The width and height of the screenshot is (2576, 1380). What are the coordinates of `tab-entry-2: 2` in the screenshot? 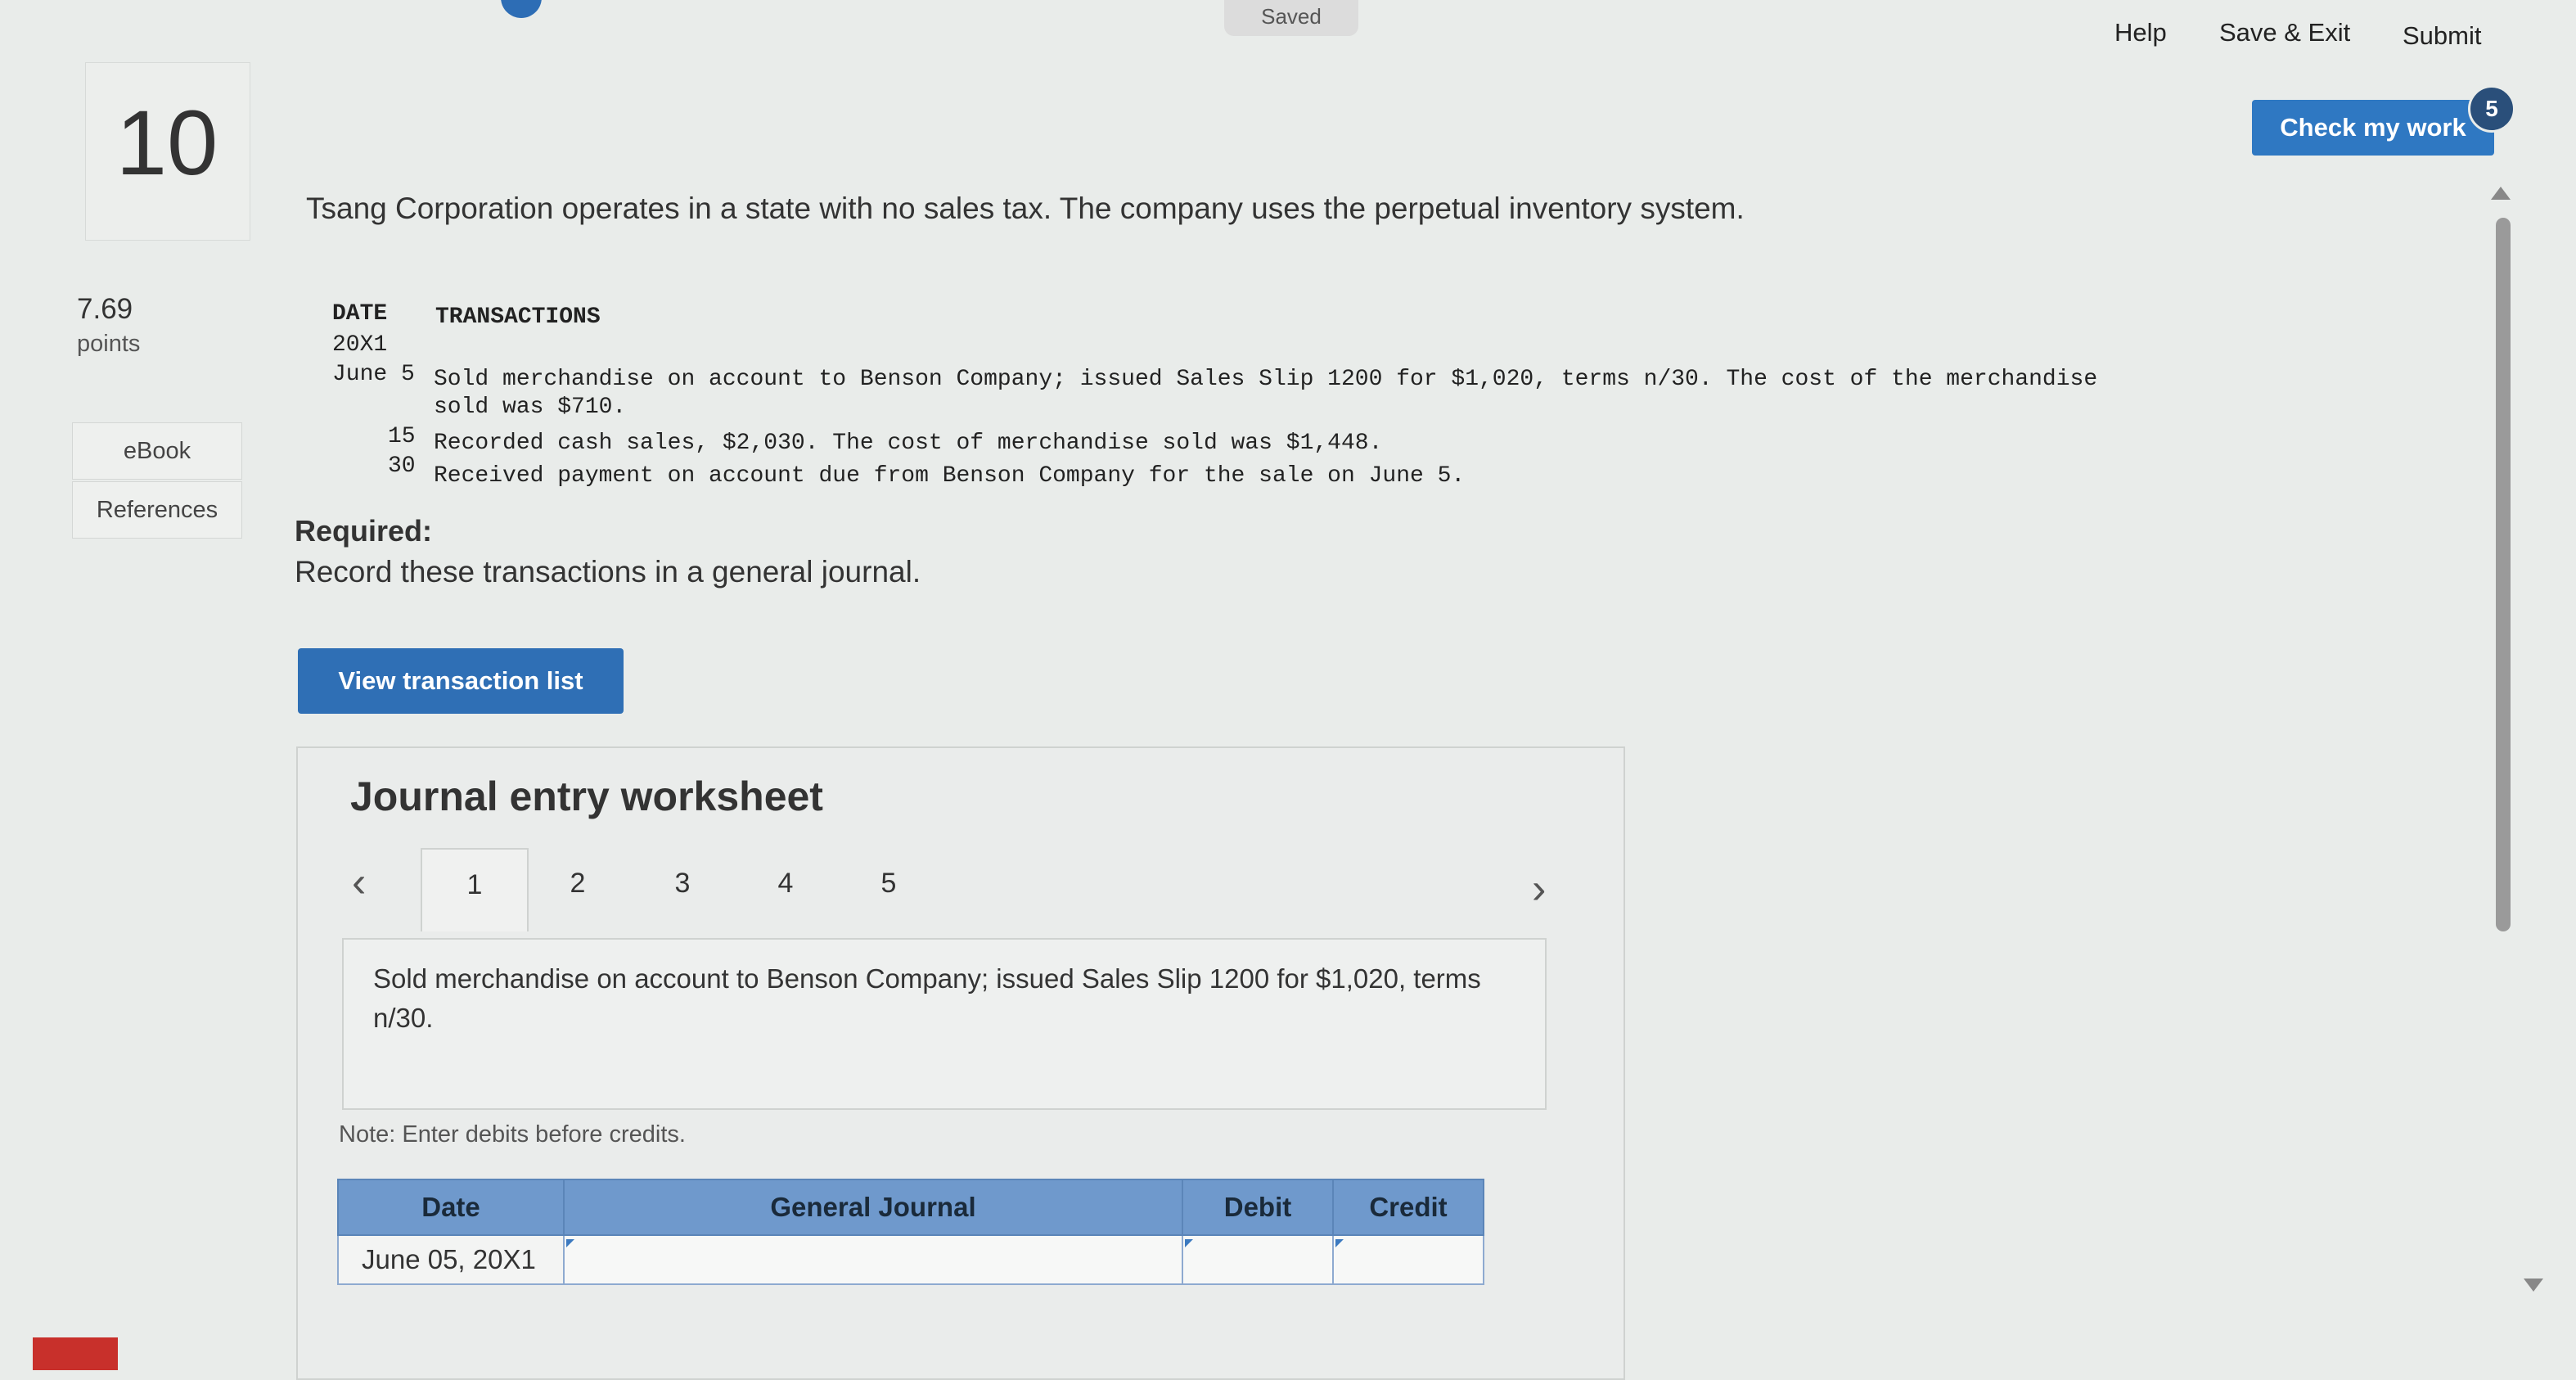 It's located at (577, 889).